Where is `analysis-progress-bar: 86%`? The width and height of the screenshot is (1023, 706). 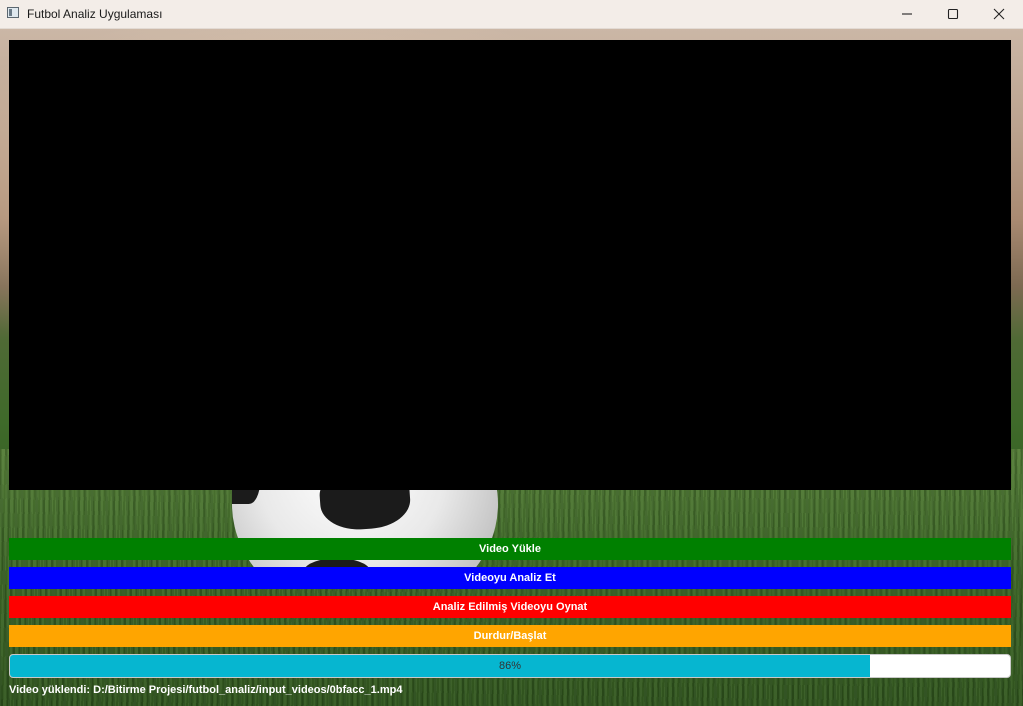 analysis-progress-bar: 86% is located at coordinates (510, 666).